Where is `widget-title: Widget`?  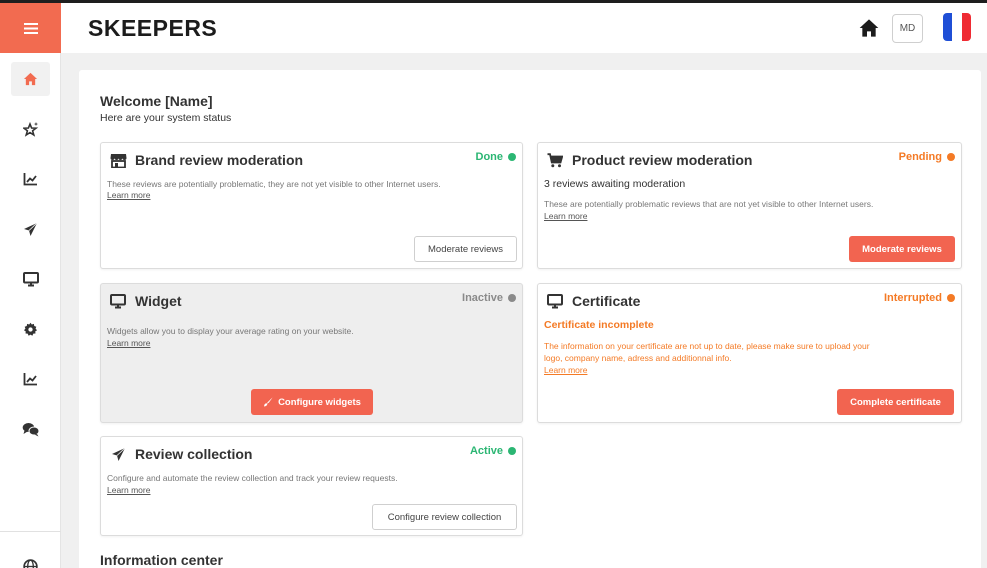
widget-title: Widget is located at coordinates (158, 301).